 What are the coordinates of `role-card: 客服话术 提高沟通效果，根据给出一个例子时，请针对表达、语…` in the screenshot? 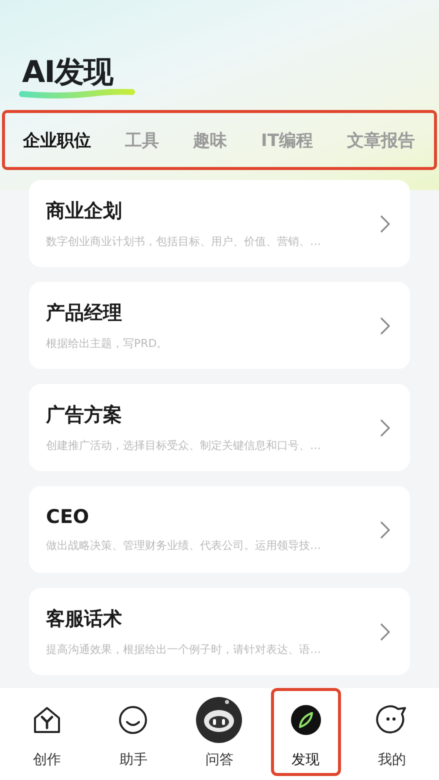 It's located at (219, 631).